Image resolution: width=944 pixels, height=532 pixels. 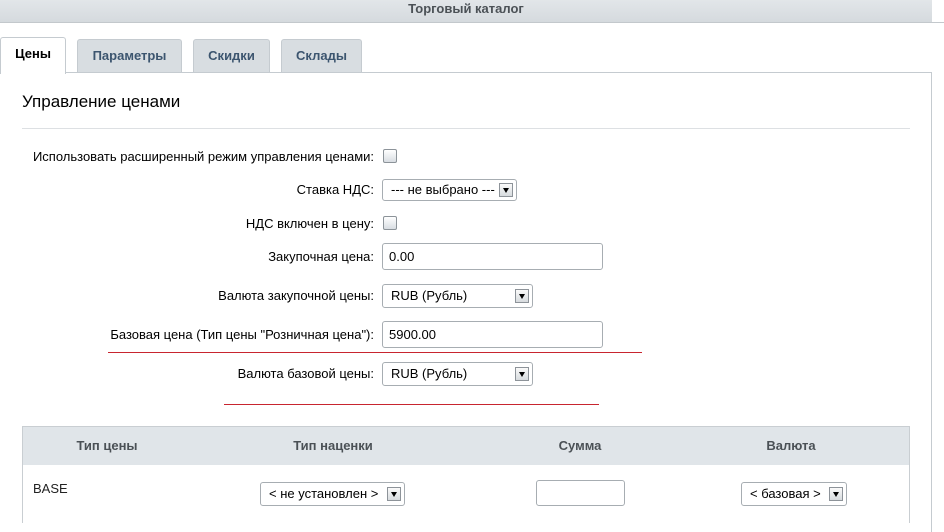 What do you see at coordinates (580, 493) in the screenshot?
I see `amount-input` at bounding box center [580, 493].